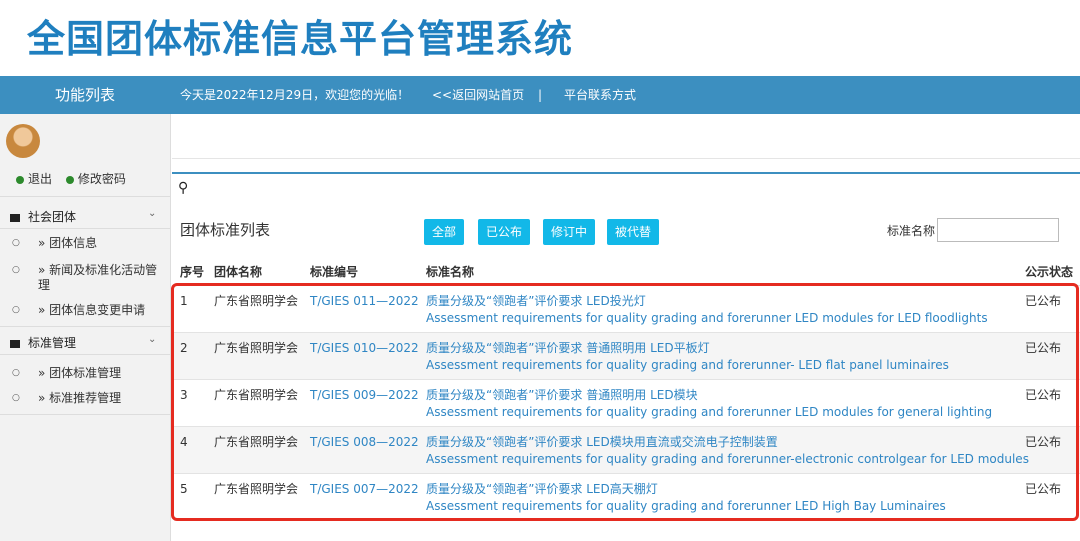 This screenshot has width=1080, height=541. I want to click on standard-code-link: T/GIES 010—2022, so click(364, 348).